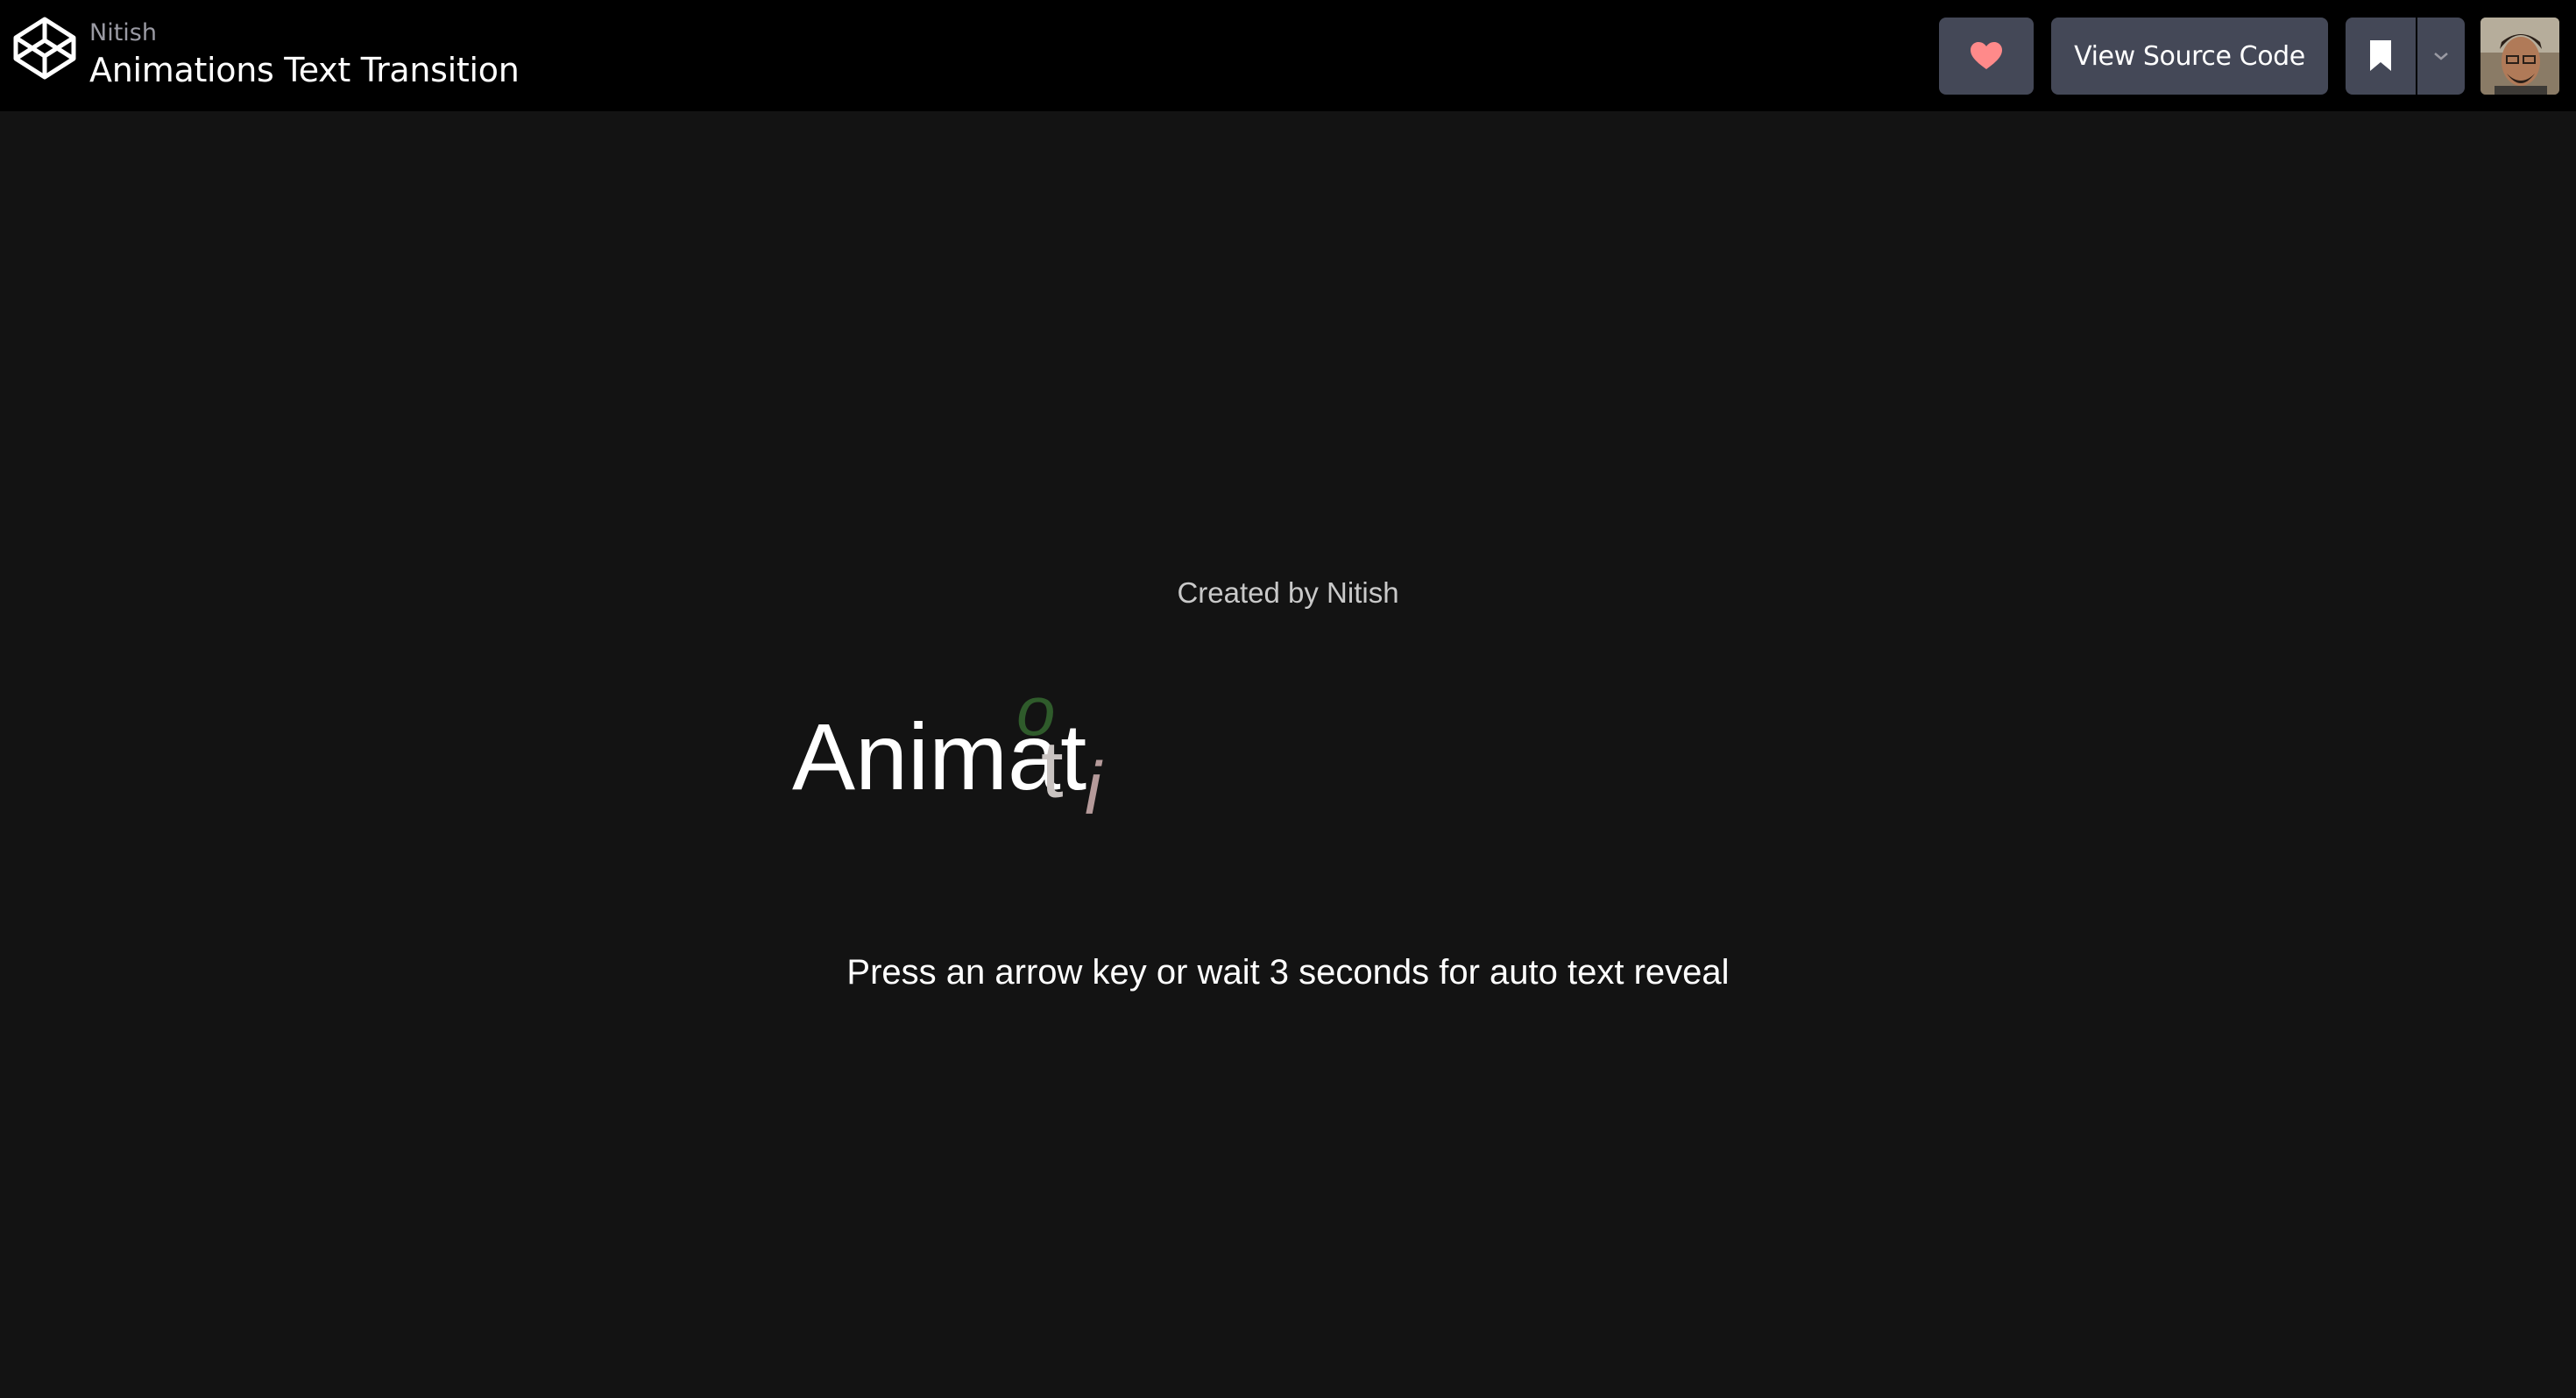 The image size is (2576, 1398). Describe the element at coordinates (1093, 788) in the screenshot. I see `animated-letter: i` at that location.